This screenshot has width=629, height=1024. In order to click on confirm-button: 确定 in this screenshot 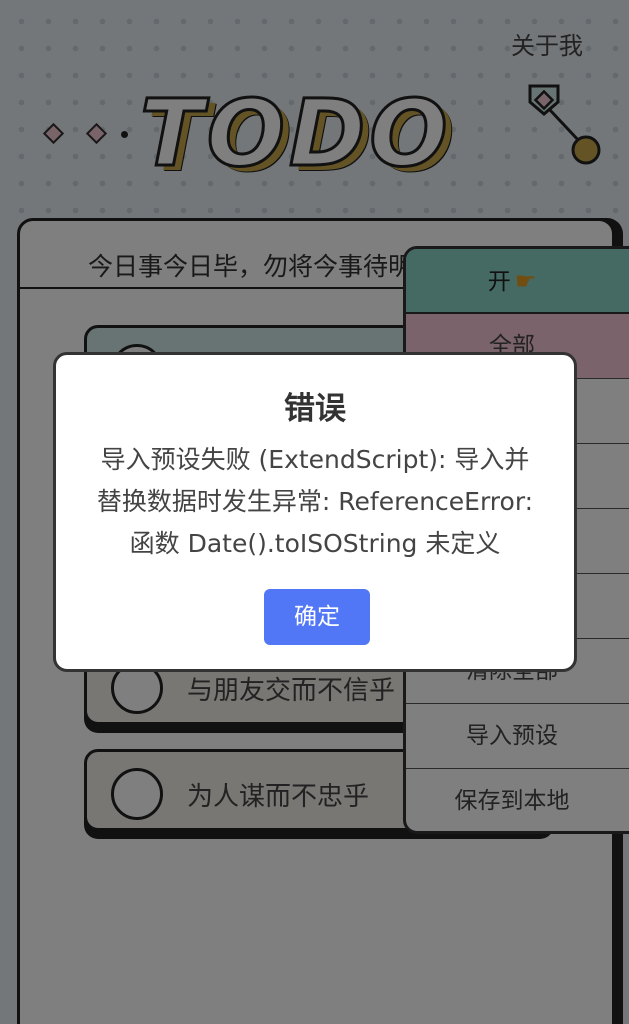, I will do `click(317, 617)`.